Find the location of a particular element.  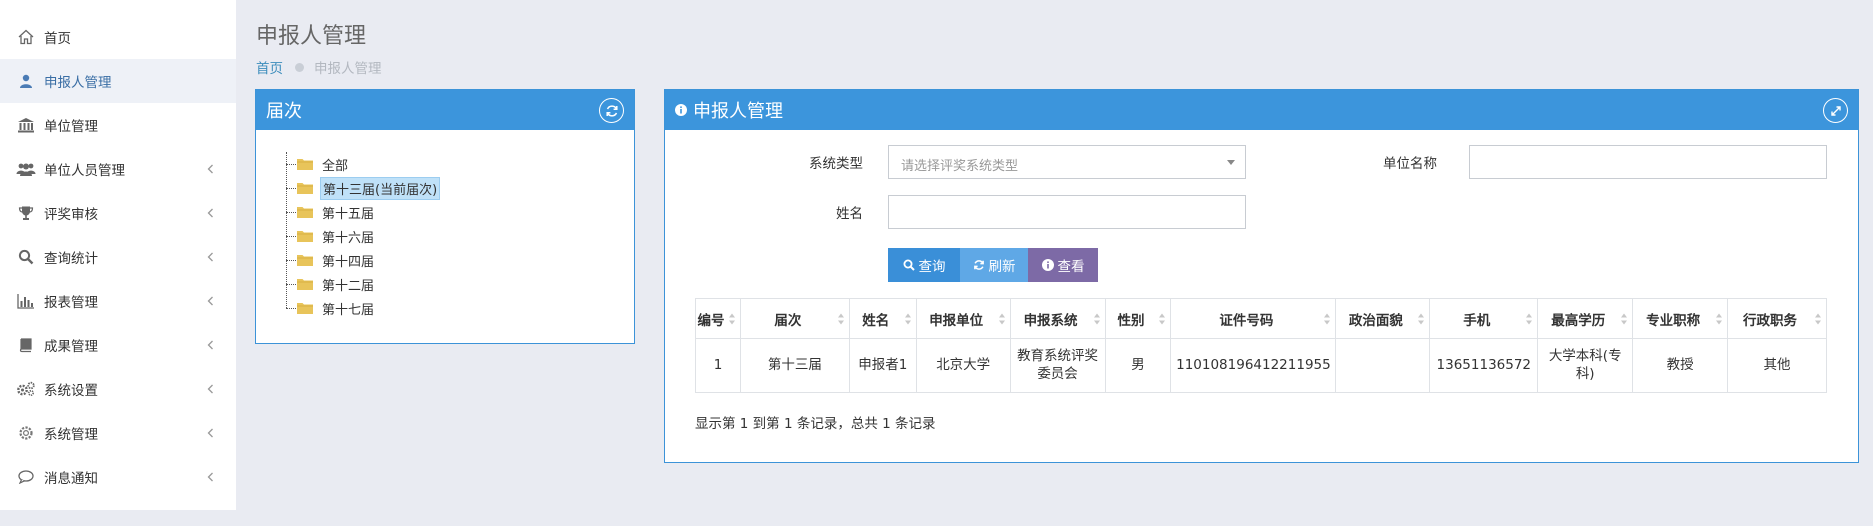

tree-node: 第十六届 is located at coordinates (459, 236).